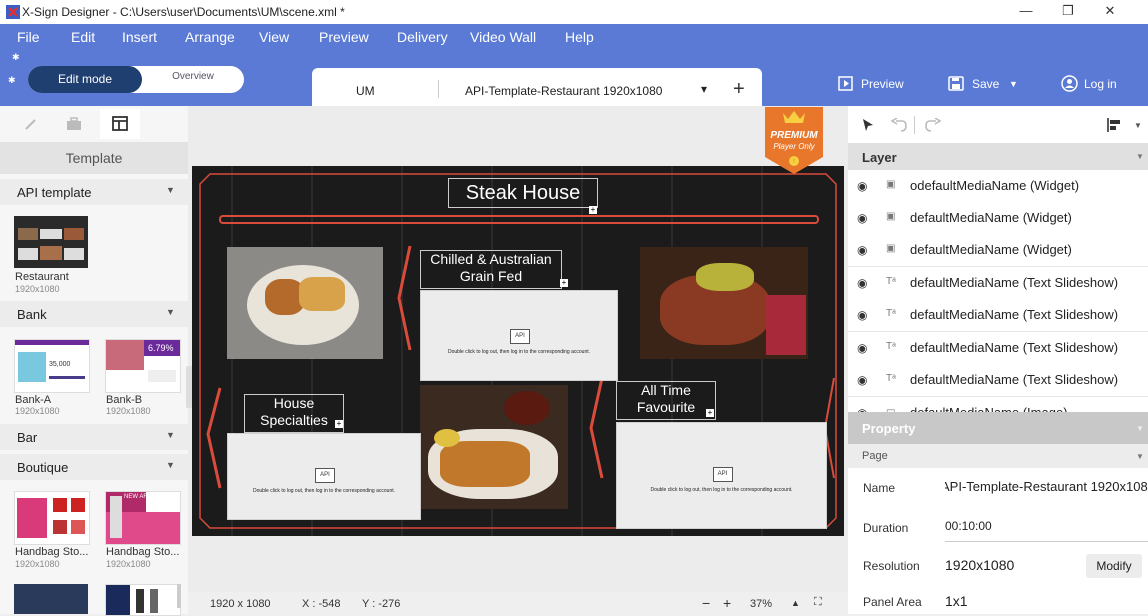 The image size is (1148, 616). Describe the element at coordinates (85, 79) in the screenshot. I see `edit-mode-button: Edit mode` at that location.